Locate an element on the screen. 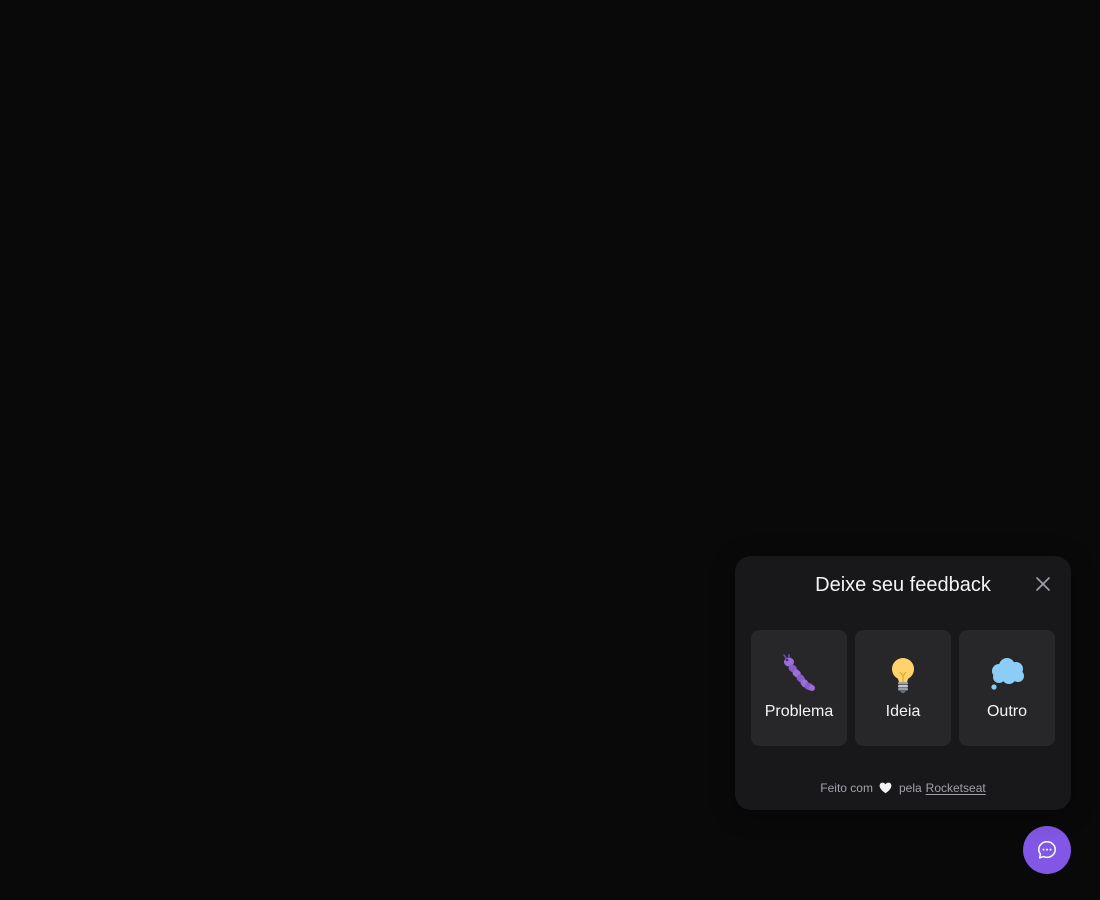 The width and height of the screenshot is (1100, 900). idea-icon is located at coordinates (903, 674).